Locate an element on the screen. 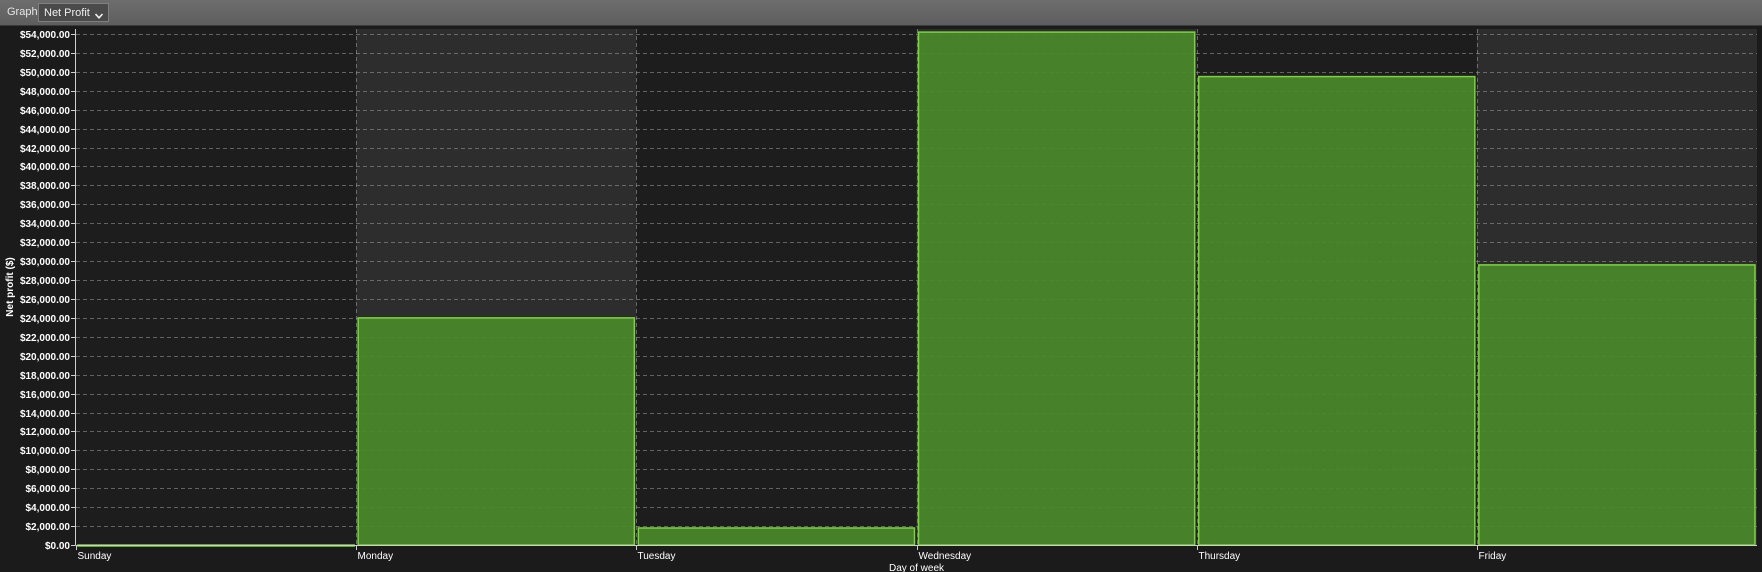 The image size is (1762, 572). graph-type-select-value: Net Profit is located at coordinates (67, 12).